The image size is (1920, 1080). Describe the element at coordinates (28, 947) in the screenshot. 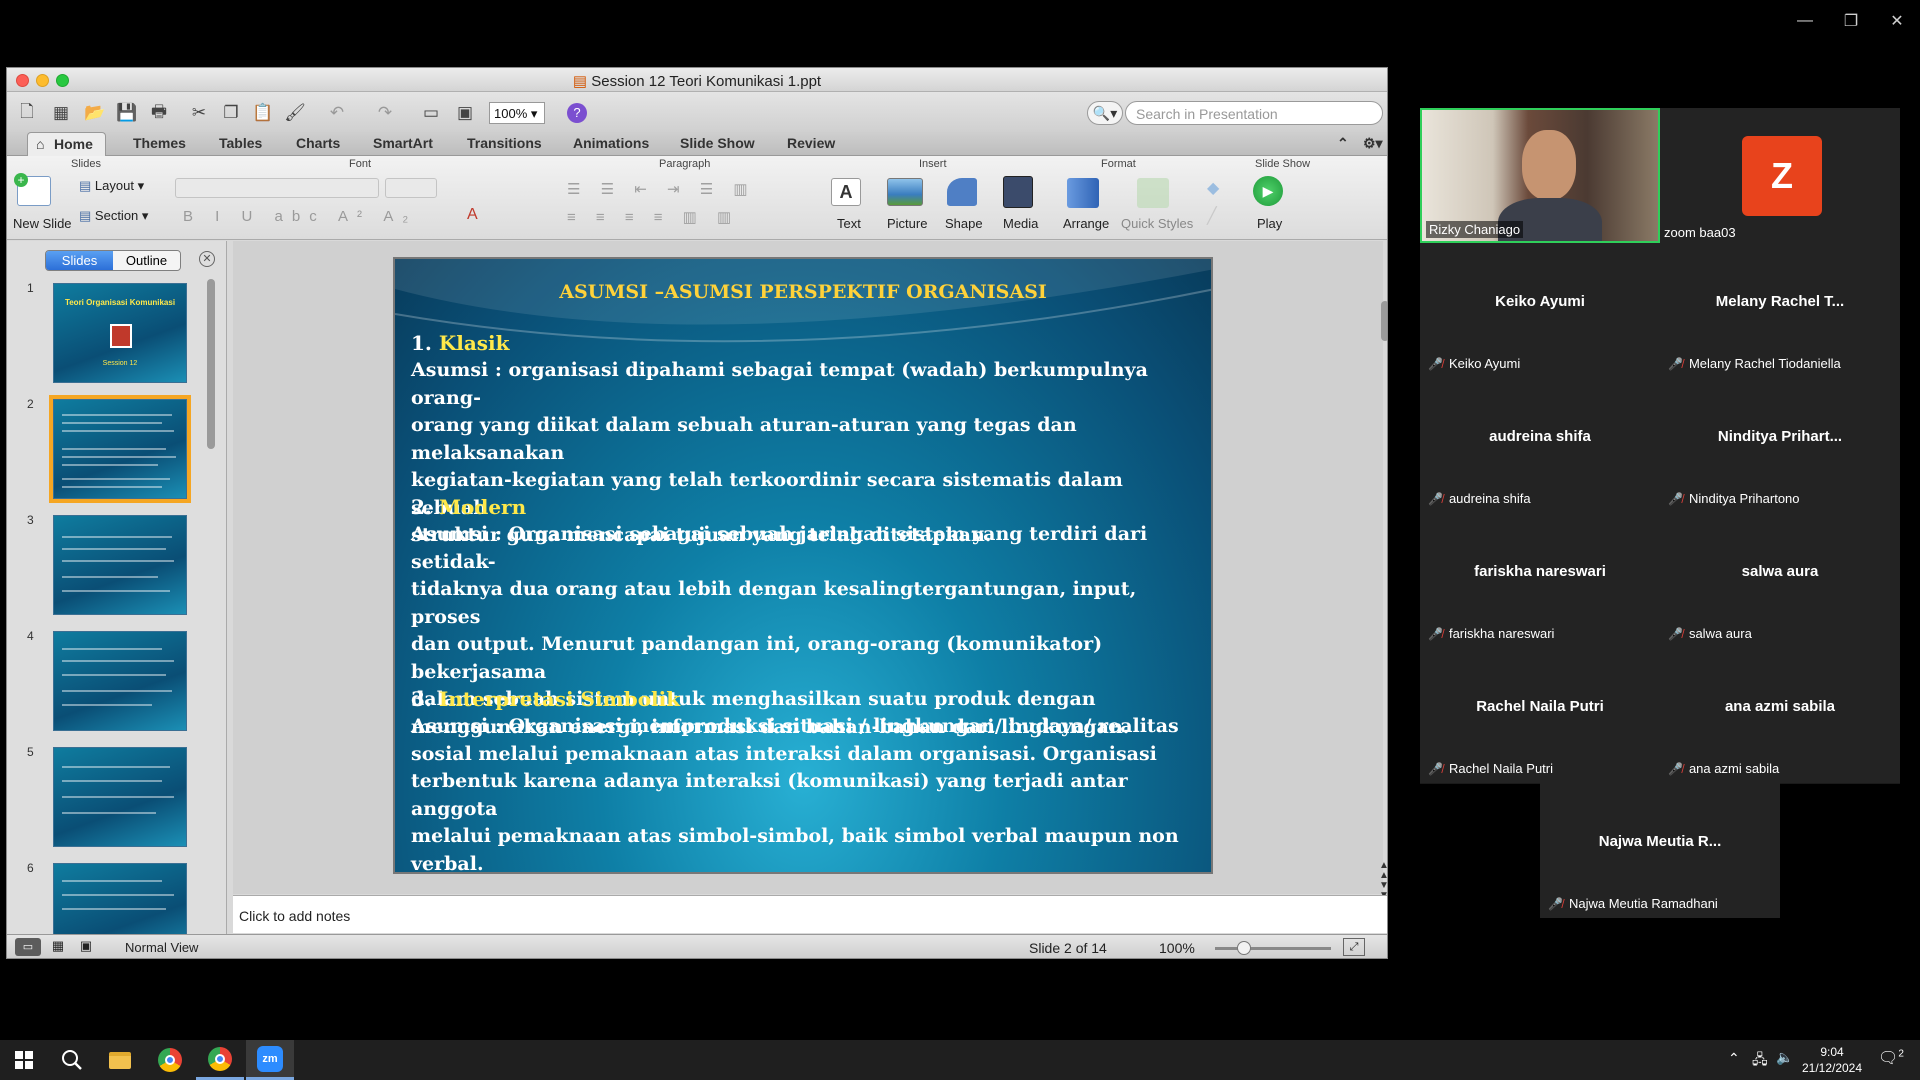

I see `normal-view-icon: ▭` at that location.